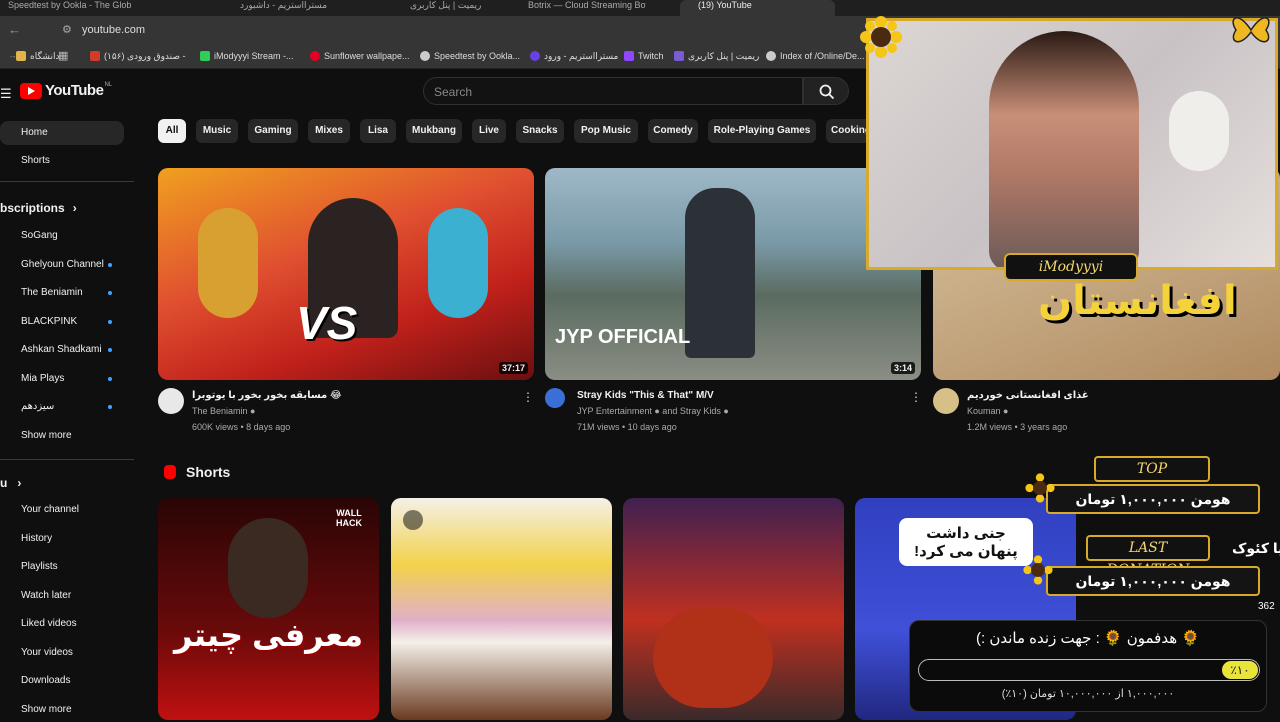  I want to click on sidebar-item-label: Your channel, so click(50, 509).